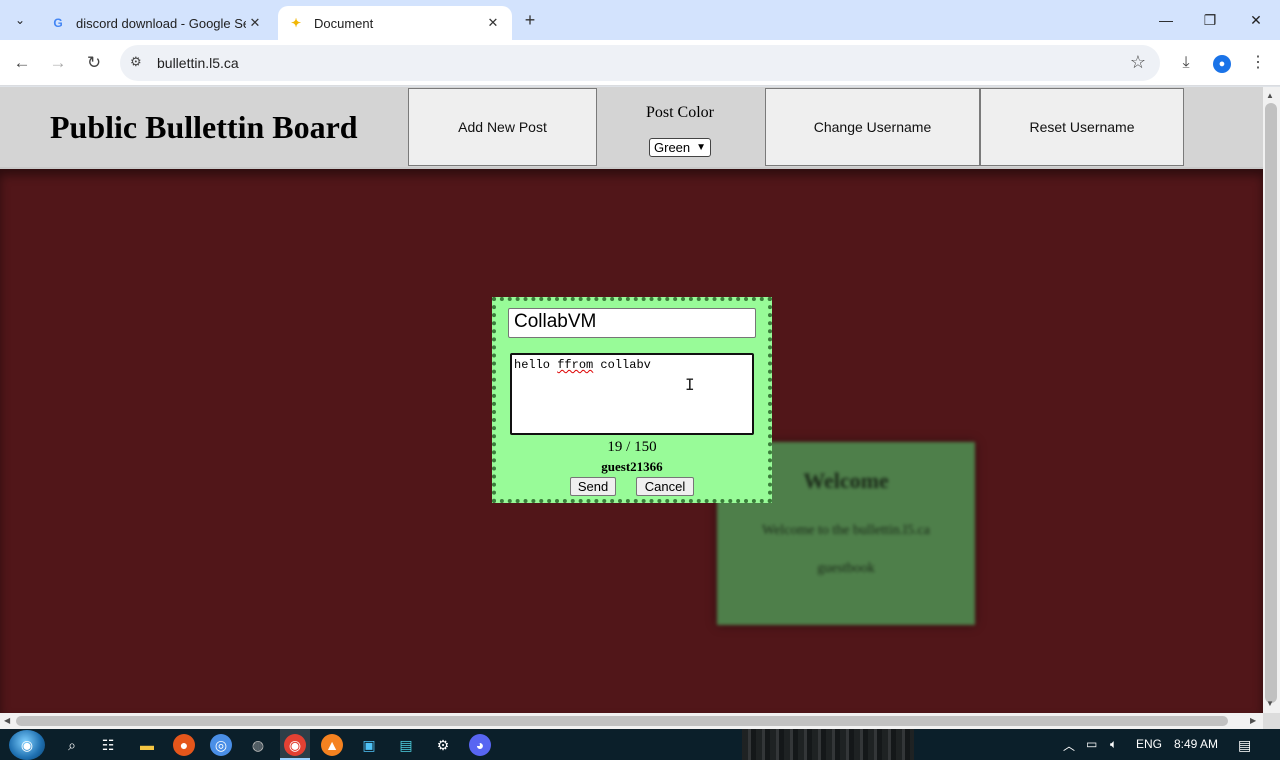 The width and height of the screenshot is (1280, 760). I want to click on steam-icon: ◍, so click(258, 745).